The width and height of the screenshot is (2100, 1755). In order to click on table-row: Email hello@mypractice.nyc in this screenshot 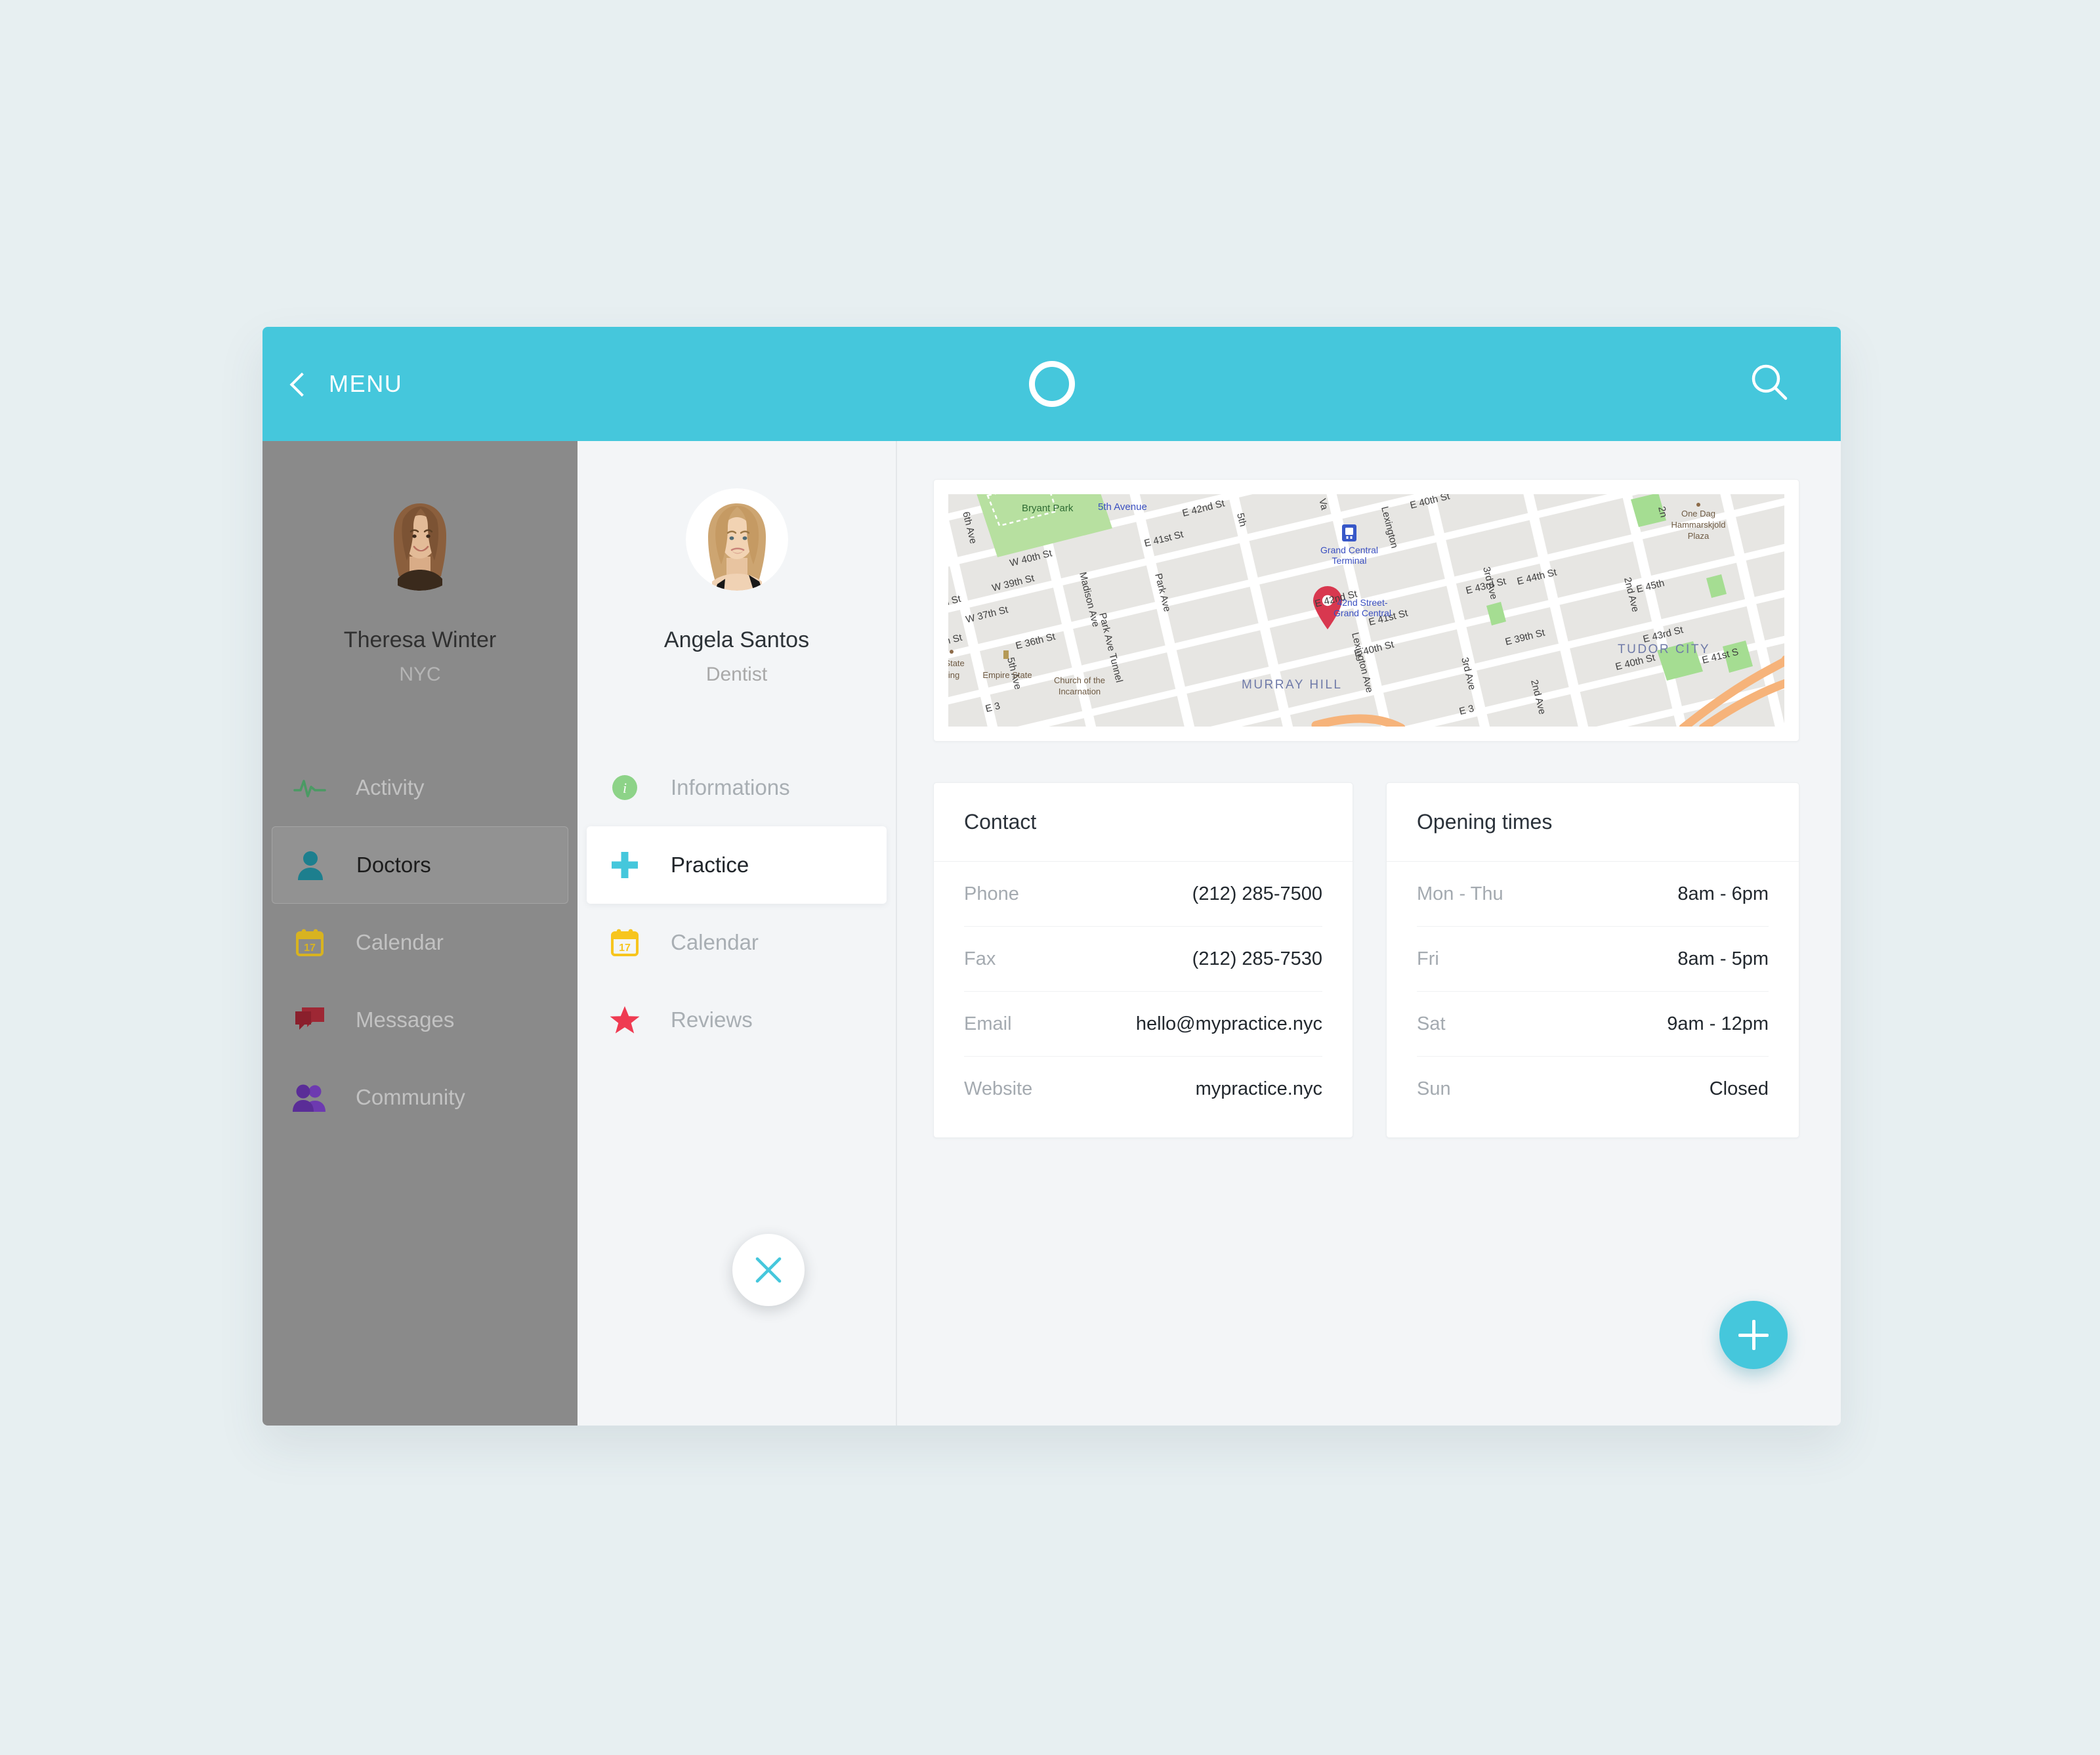, I will do `click(1143, 1024)`.